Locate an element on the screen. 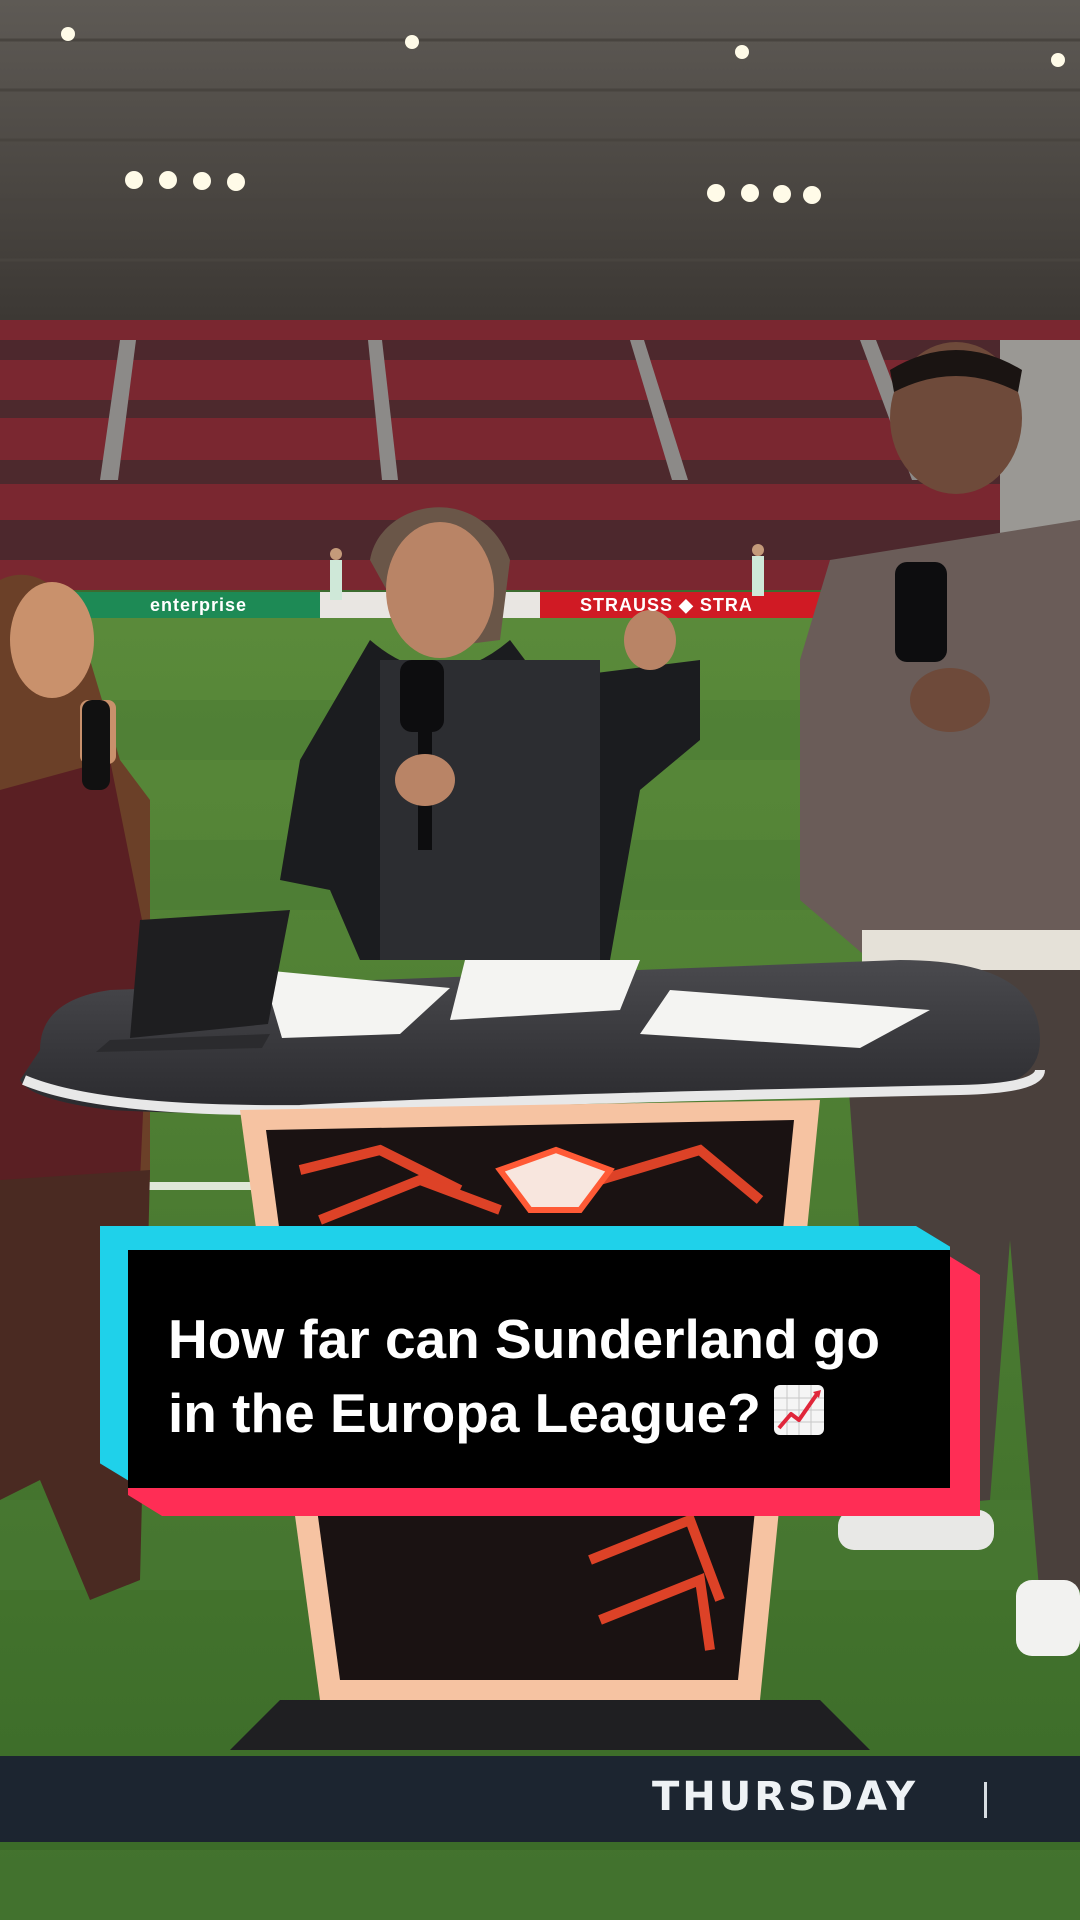 The image size is (1080, 1920). caption-line-2: in the Europa League? is located at coordinates (548, 1415).